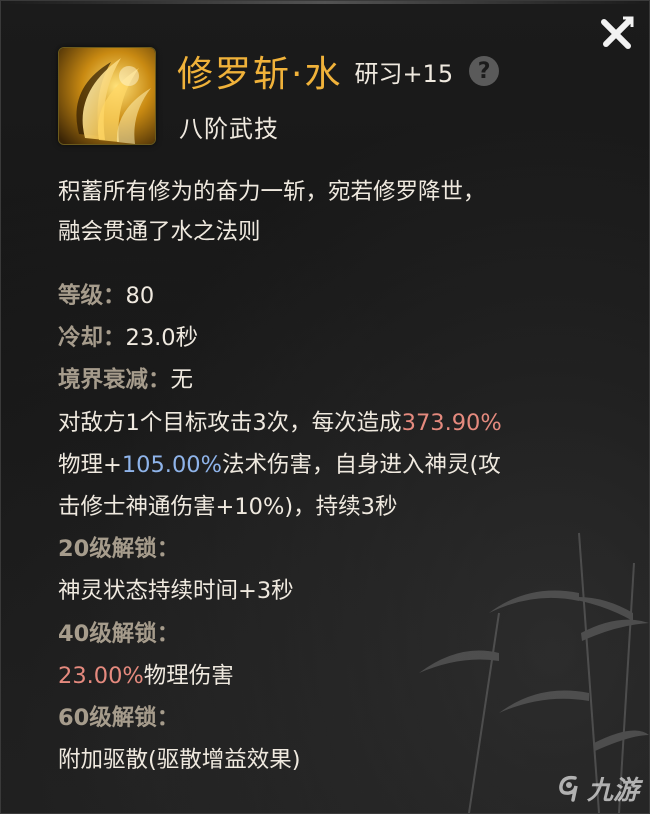 The width and height of the screenshot is (650, 814). I want to click on help-button: ?, so click(484, 71).